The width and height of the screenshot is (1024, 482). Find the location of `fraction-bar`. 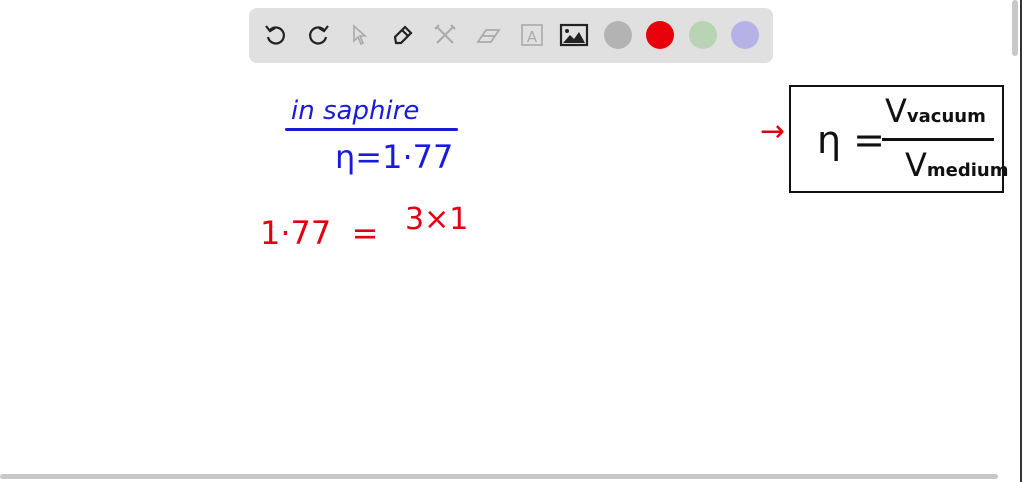

fraction-bar is located at coordinates (938, 139).